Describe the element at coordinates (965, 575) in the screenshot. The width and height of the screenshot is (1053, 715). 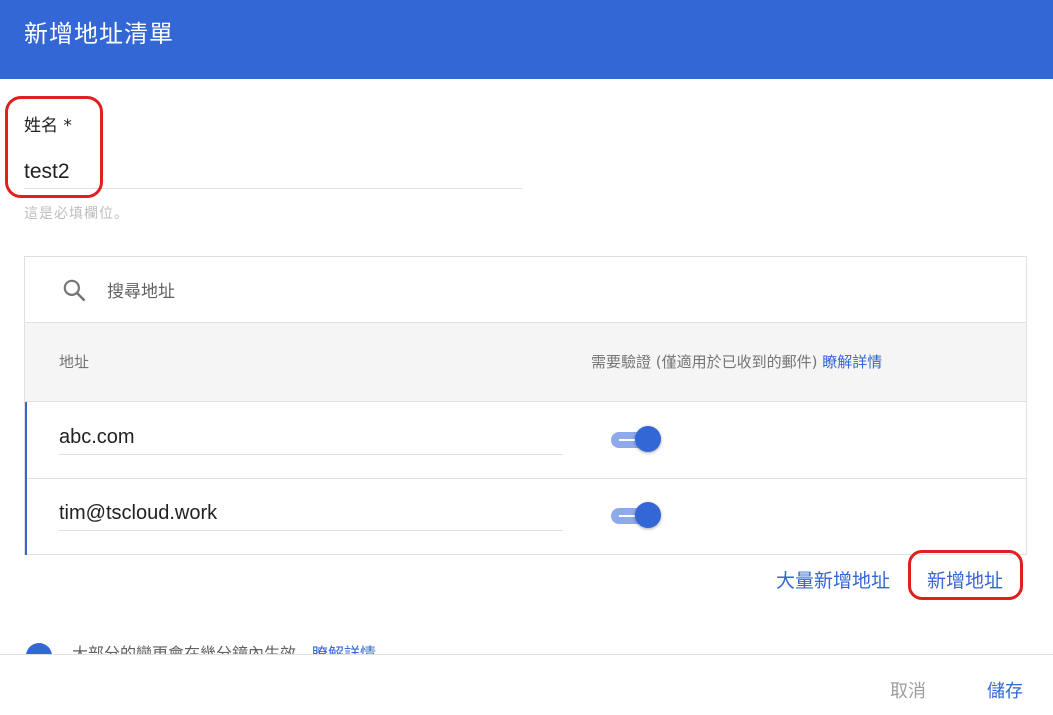
I see `annotation-highlight-add` at that location.